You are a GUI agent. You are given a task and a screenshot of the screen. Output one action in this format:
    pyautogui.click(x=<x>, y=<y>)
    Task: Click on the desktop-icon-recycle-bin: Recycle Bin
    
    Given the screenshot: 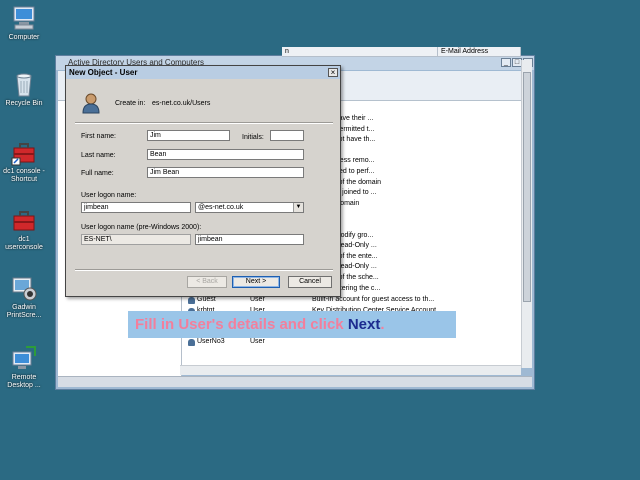 What is the action you would take?
    pyautogui.click(x=24, y=89)
    